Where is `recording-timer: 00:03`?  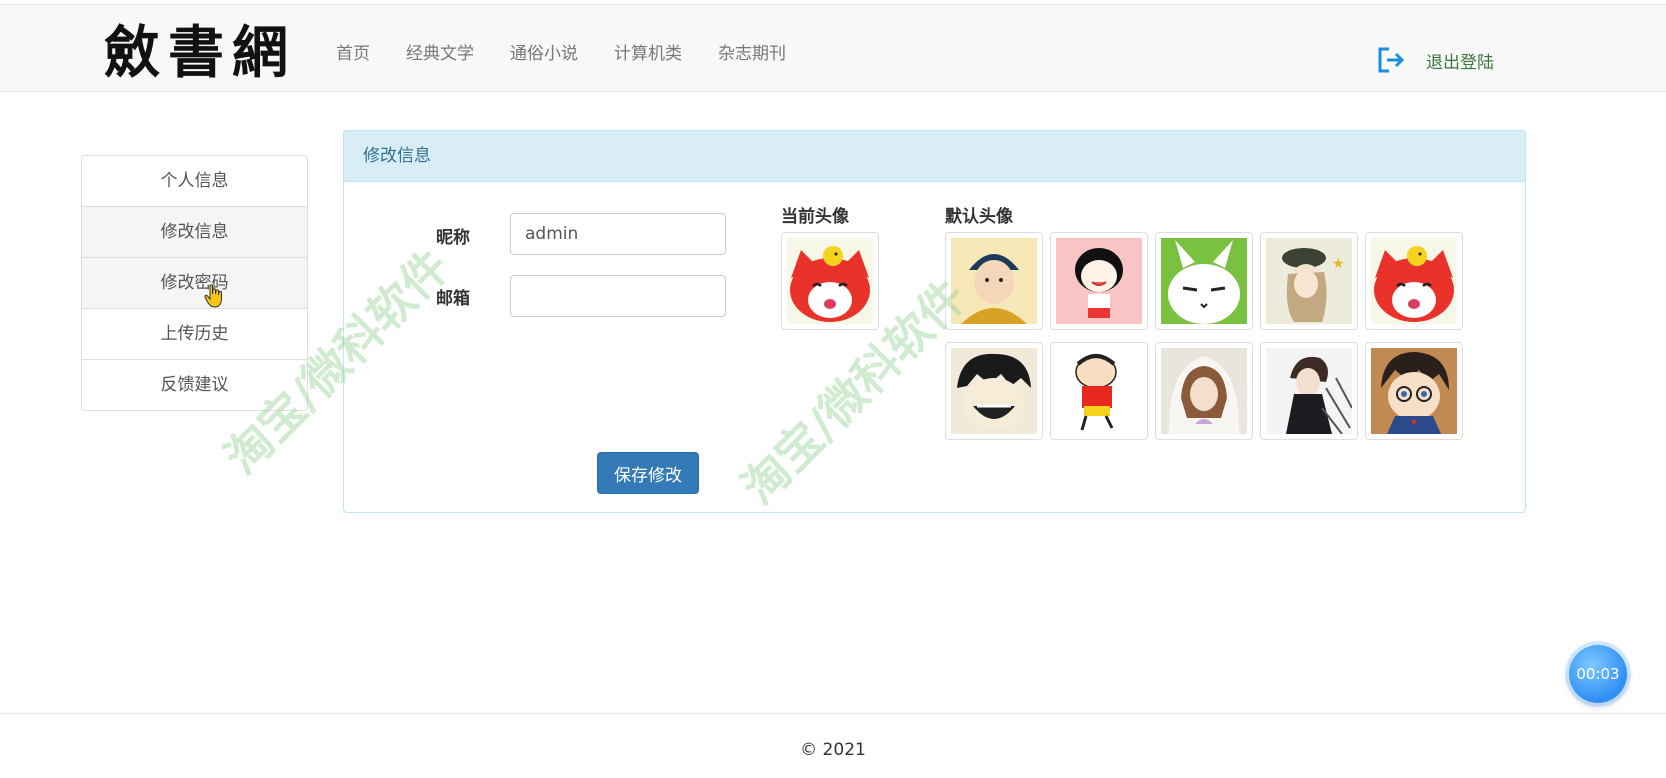 recording-timer: 00:03 is located at coordinates (1598, 674).